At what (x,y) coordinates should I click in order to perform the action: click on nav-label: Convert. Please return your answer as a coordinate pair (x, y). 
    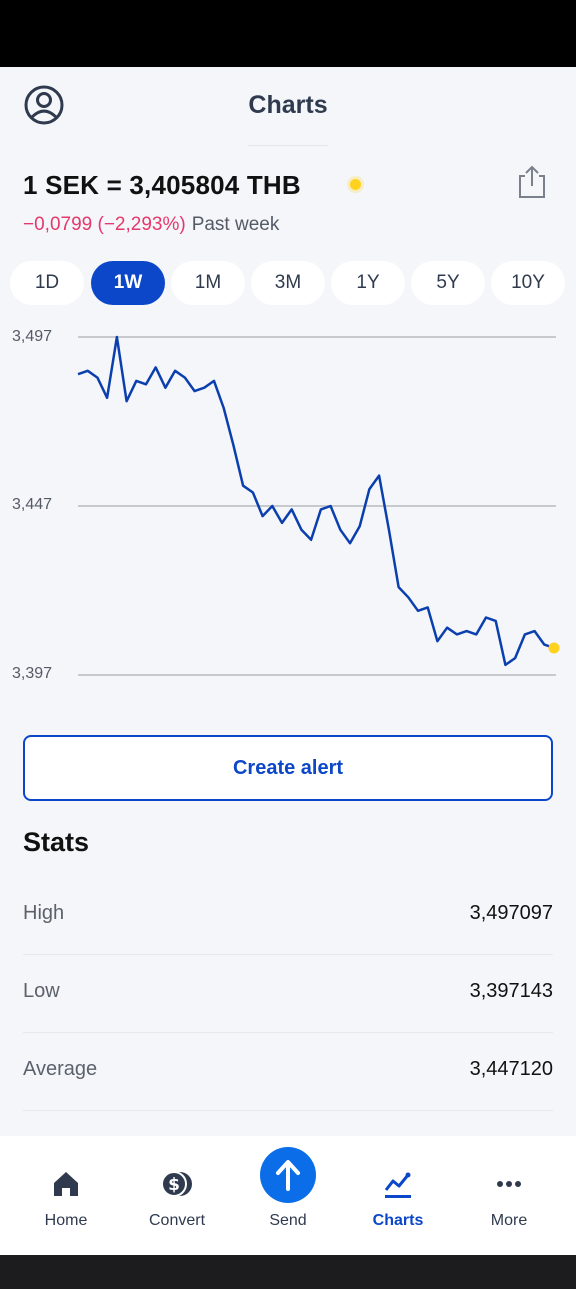
    Looking at the image, I should click on (177, 1220).